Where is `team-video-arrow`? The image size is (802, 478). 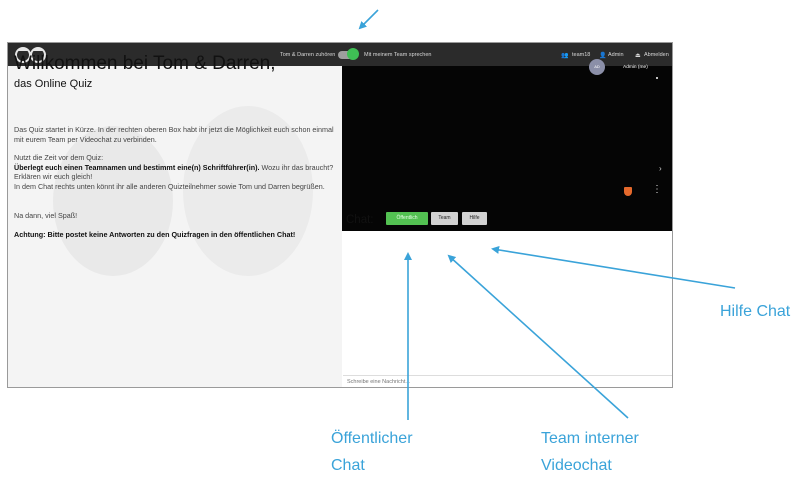 team-video-arrow is located at coordinates (538, 336).